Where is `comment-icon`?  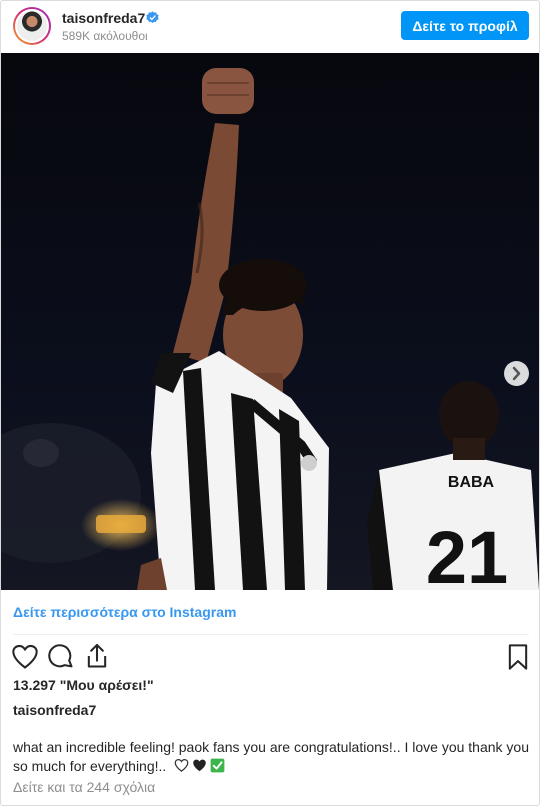 comment-icon is located at coordinates (61, 657).